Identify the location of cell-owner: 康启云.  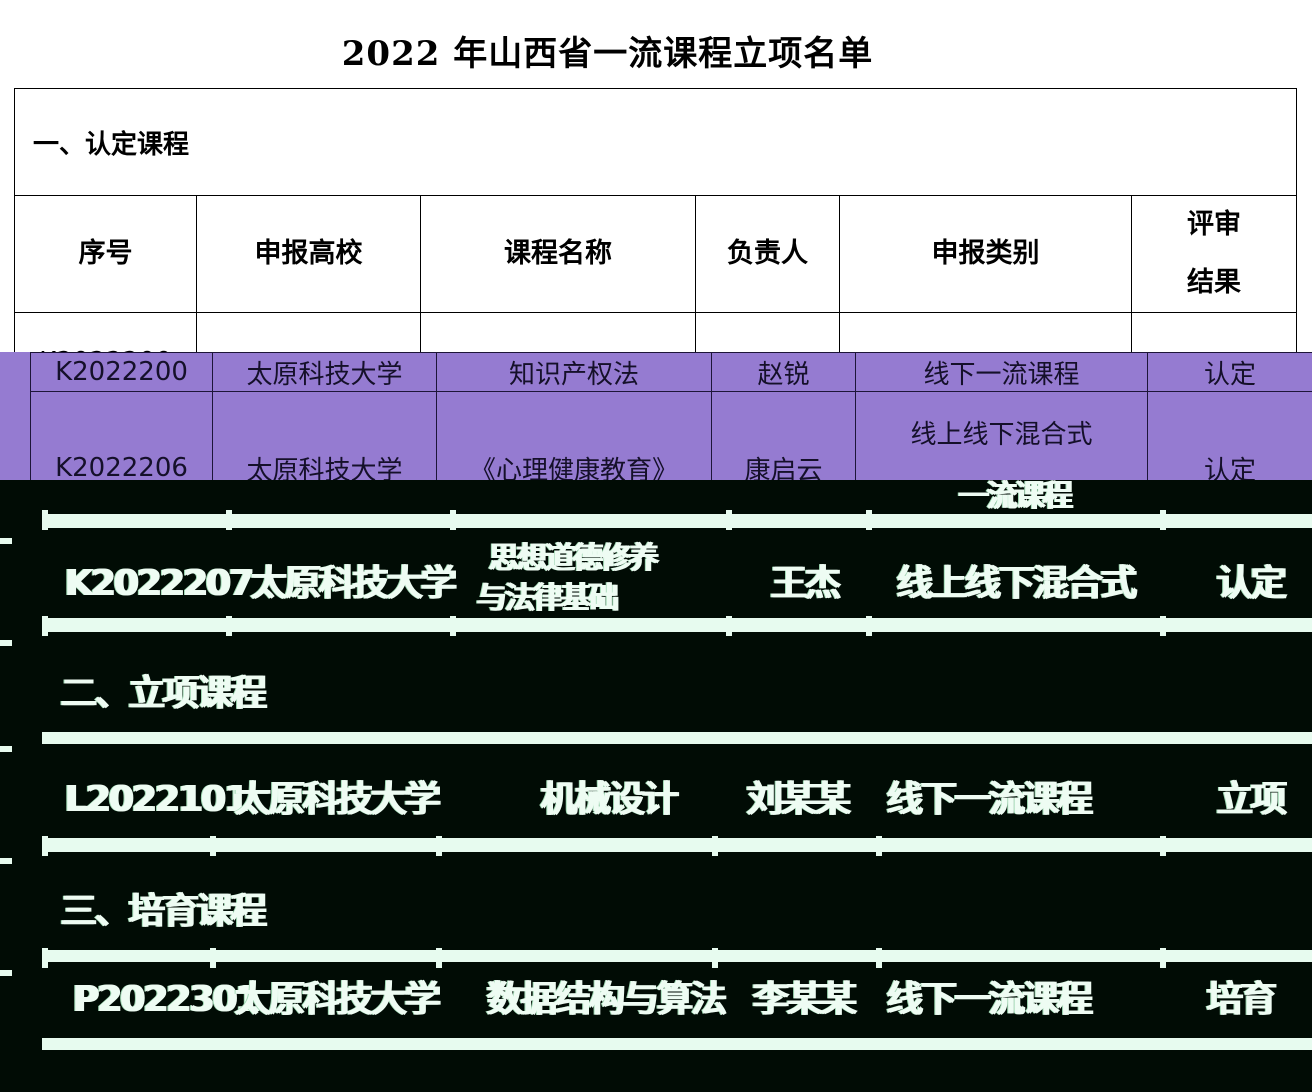
(783, 435).